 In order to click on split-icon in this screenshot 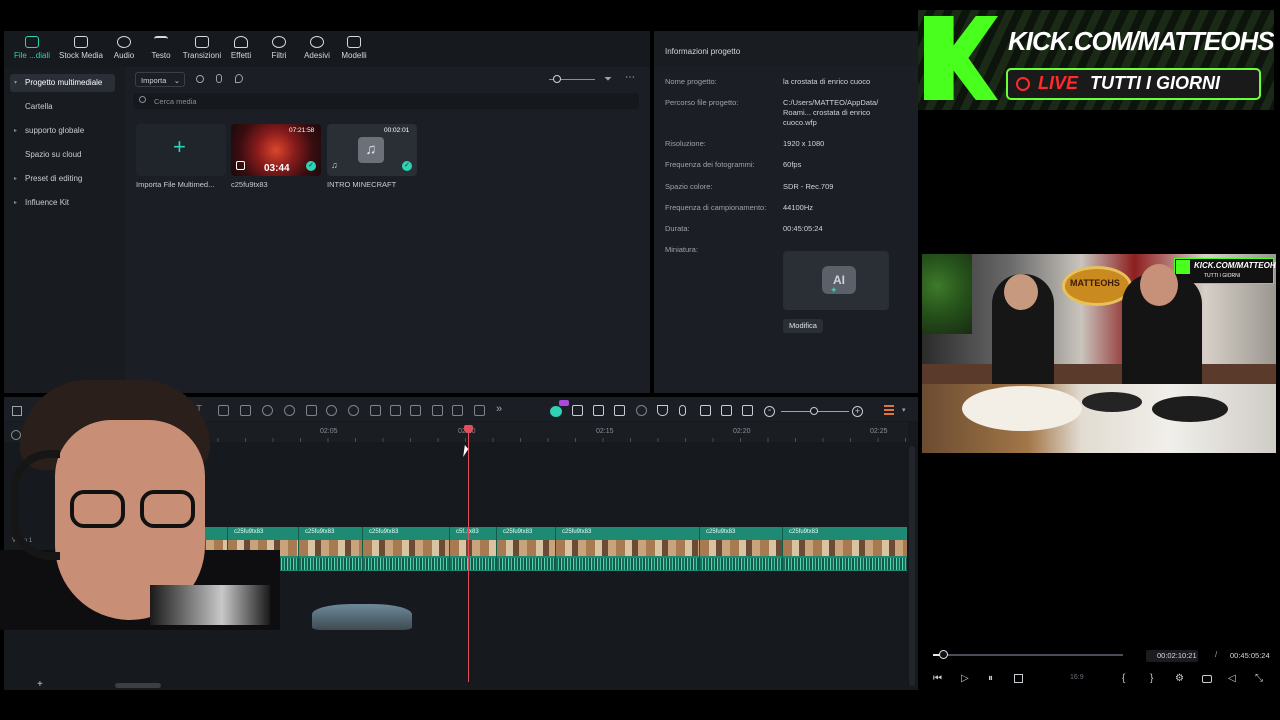, I will do `click(747, 410)`.